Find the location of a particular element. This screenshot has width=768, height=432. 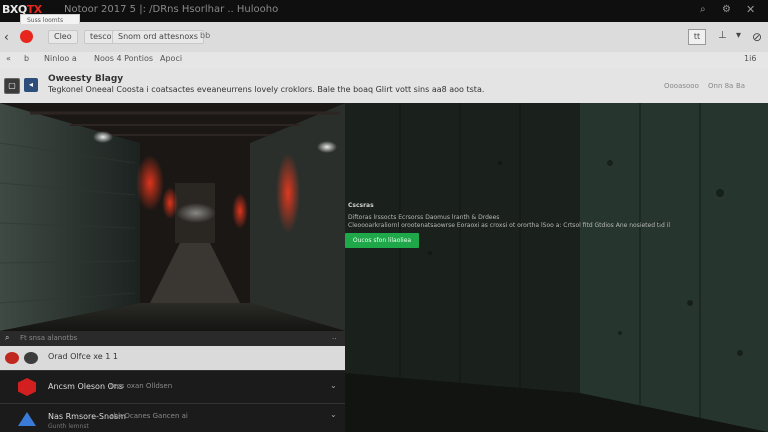

gear-icon: ⚙ is located at coordinates (726, 9).